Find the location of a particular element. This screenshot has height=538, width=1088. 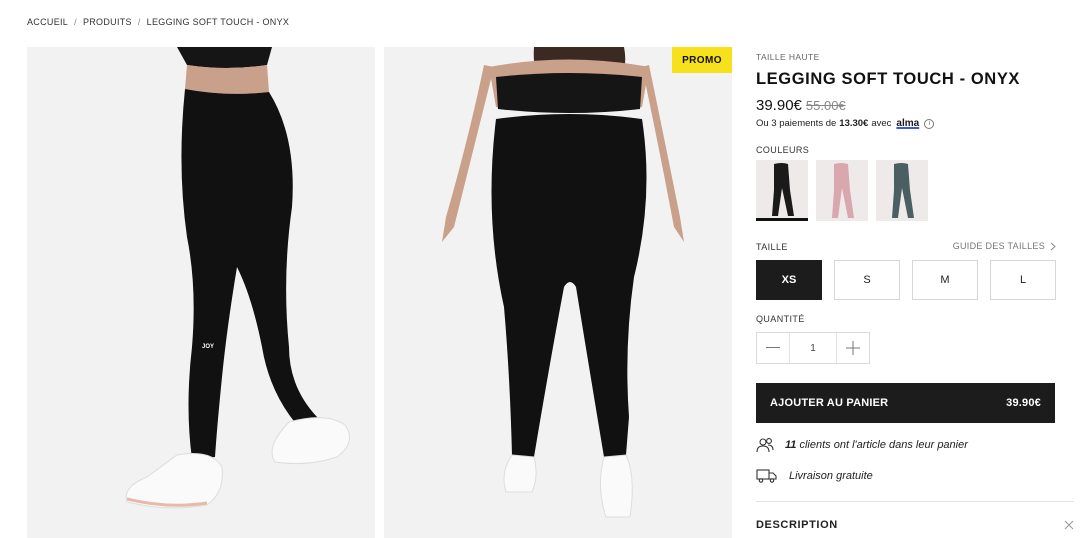

shipping-text: Livraison gratuite is located at coordinates (831, 476).